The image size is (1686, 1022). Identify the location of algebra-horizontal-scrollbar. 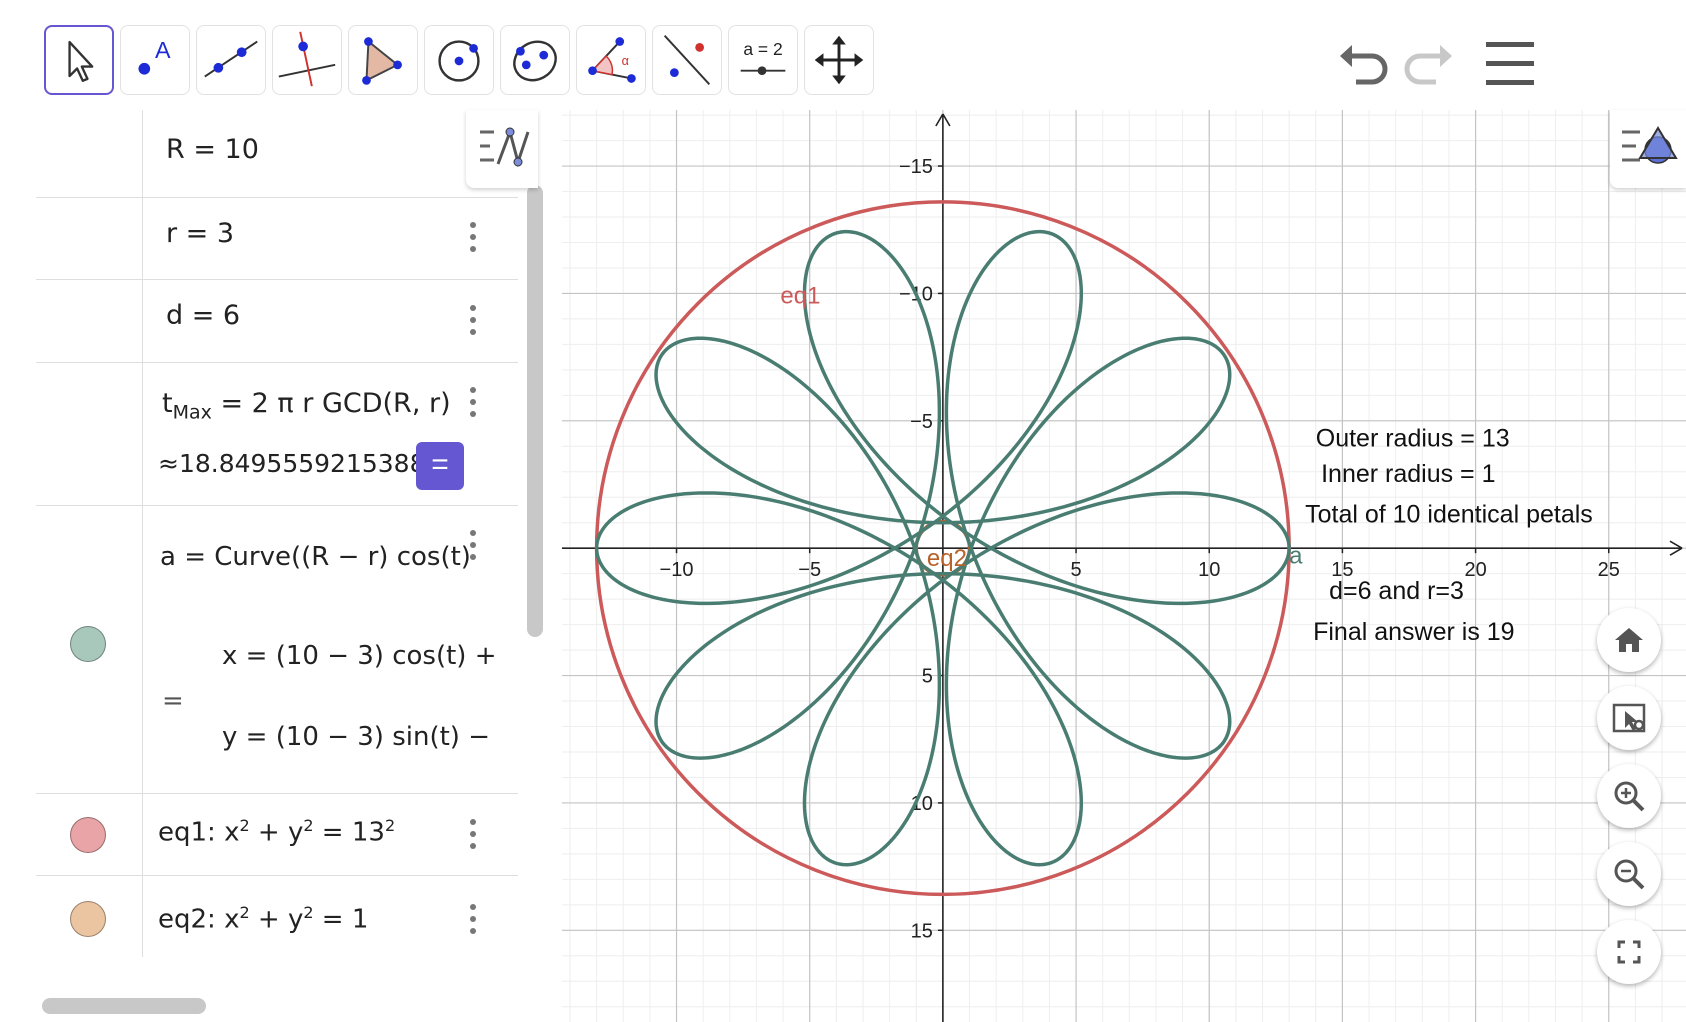
(124, 1006).